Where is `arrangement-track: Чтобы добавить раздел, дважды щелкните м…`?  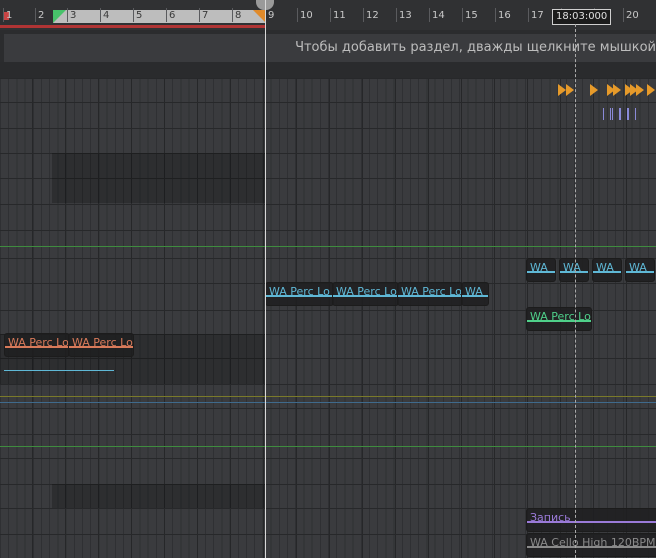 arrangement-track: Чтобы добавить раздел, дважды щелкните м… is located at coordinates (330, 48).